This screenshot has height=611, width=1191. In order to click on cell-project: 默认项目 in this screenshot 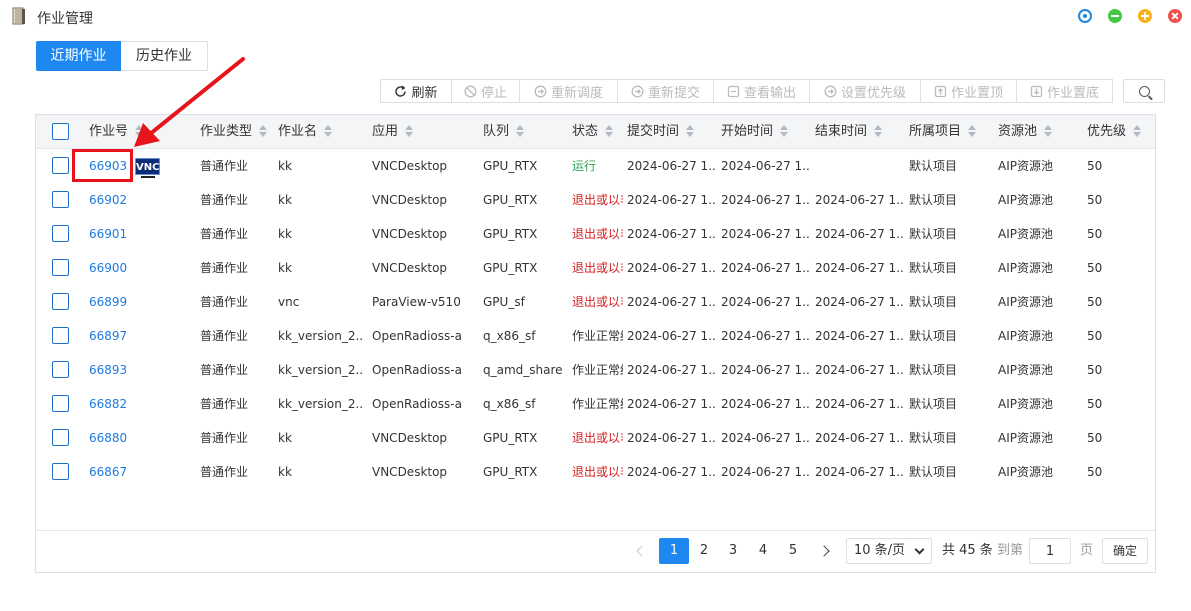, I will do `click(933, 404)`.